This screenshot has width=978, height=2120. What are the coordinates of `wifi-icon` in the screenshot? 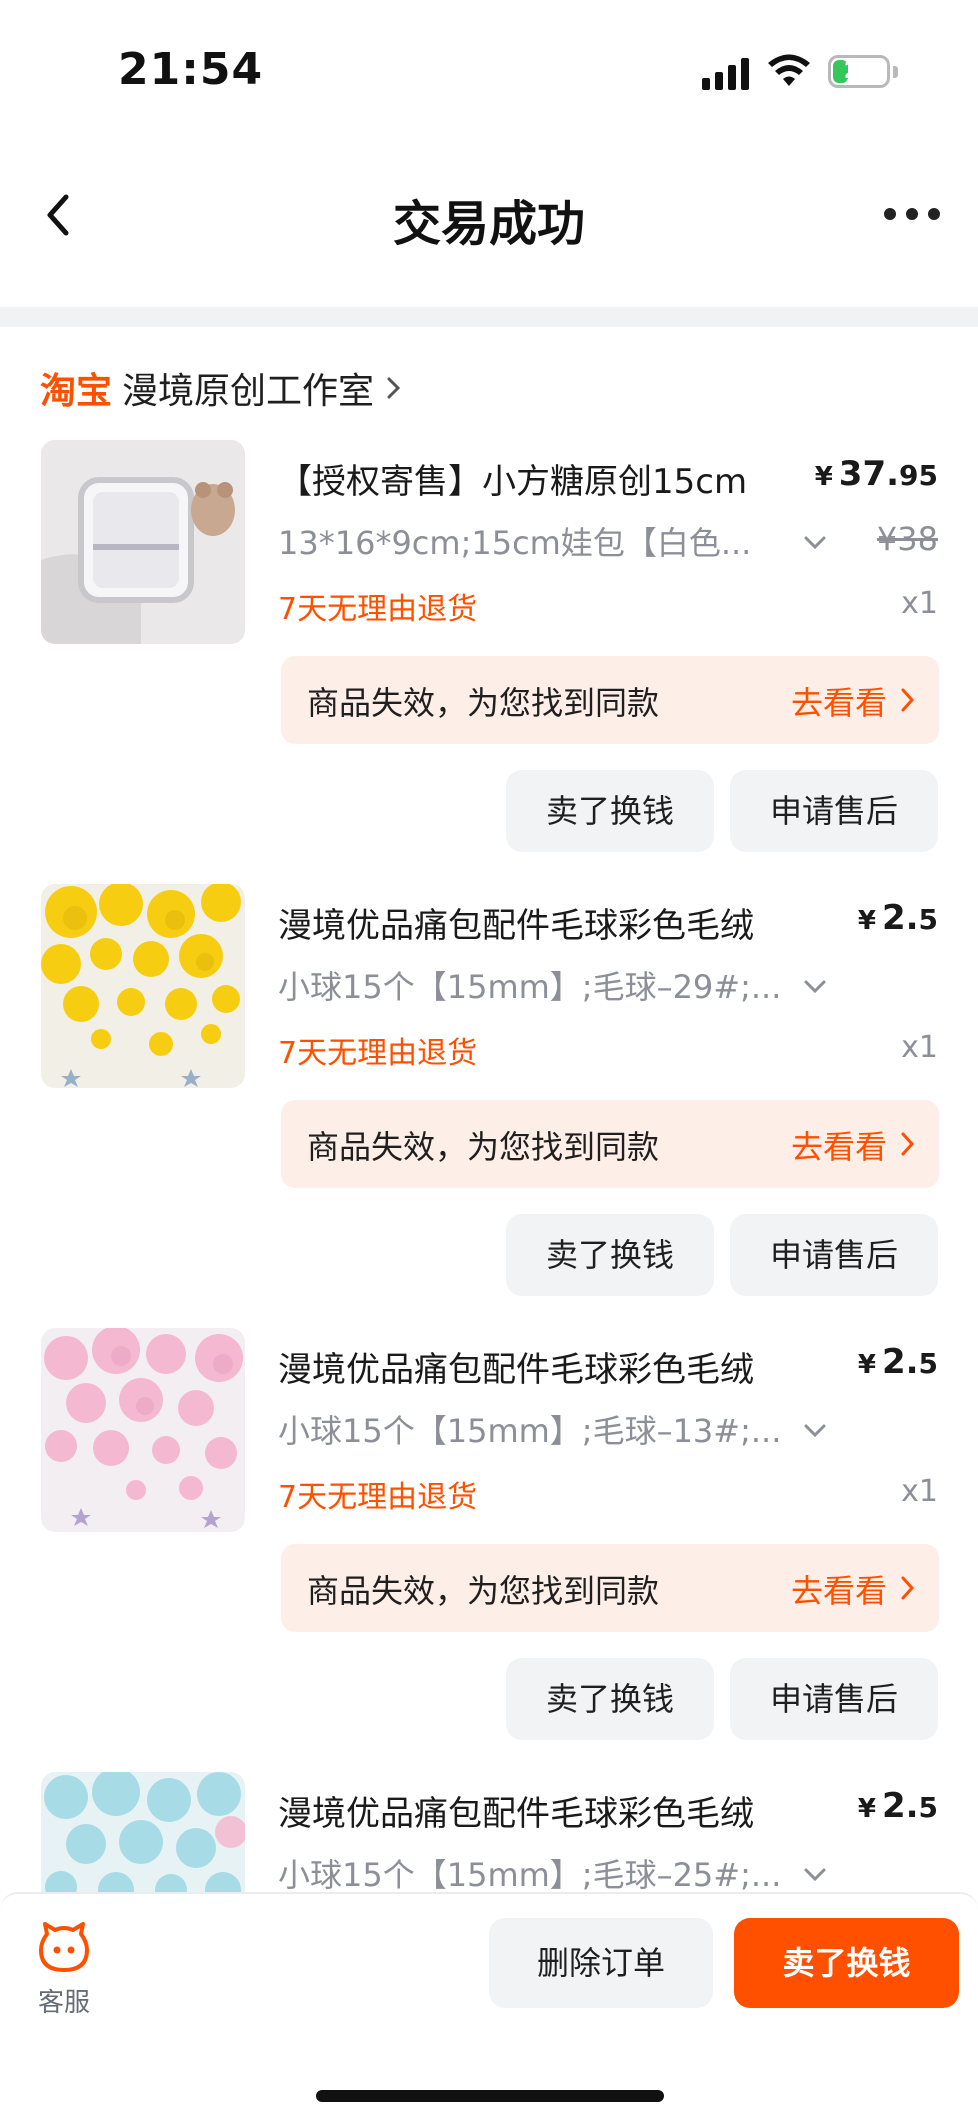 It's located at (789, 70).